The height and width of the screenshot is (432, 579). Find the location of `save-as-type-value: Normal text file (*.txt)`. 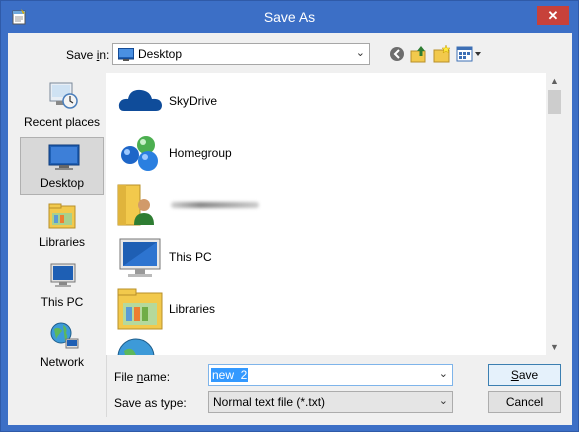

save-as-type-value: Normal text file (*.txt) is located at coordinates (269, 402).